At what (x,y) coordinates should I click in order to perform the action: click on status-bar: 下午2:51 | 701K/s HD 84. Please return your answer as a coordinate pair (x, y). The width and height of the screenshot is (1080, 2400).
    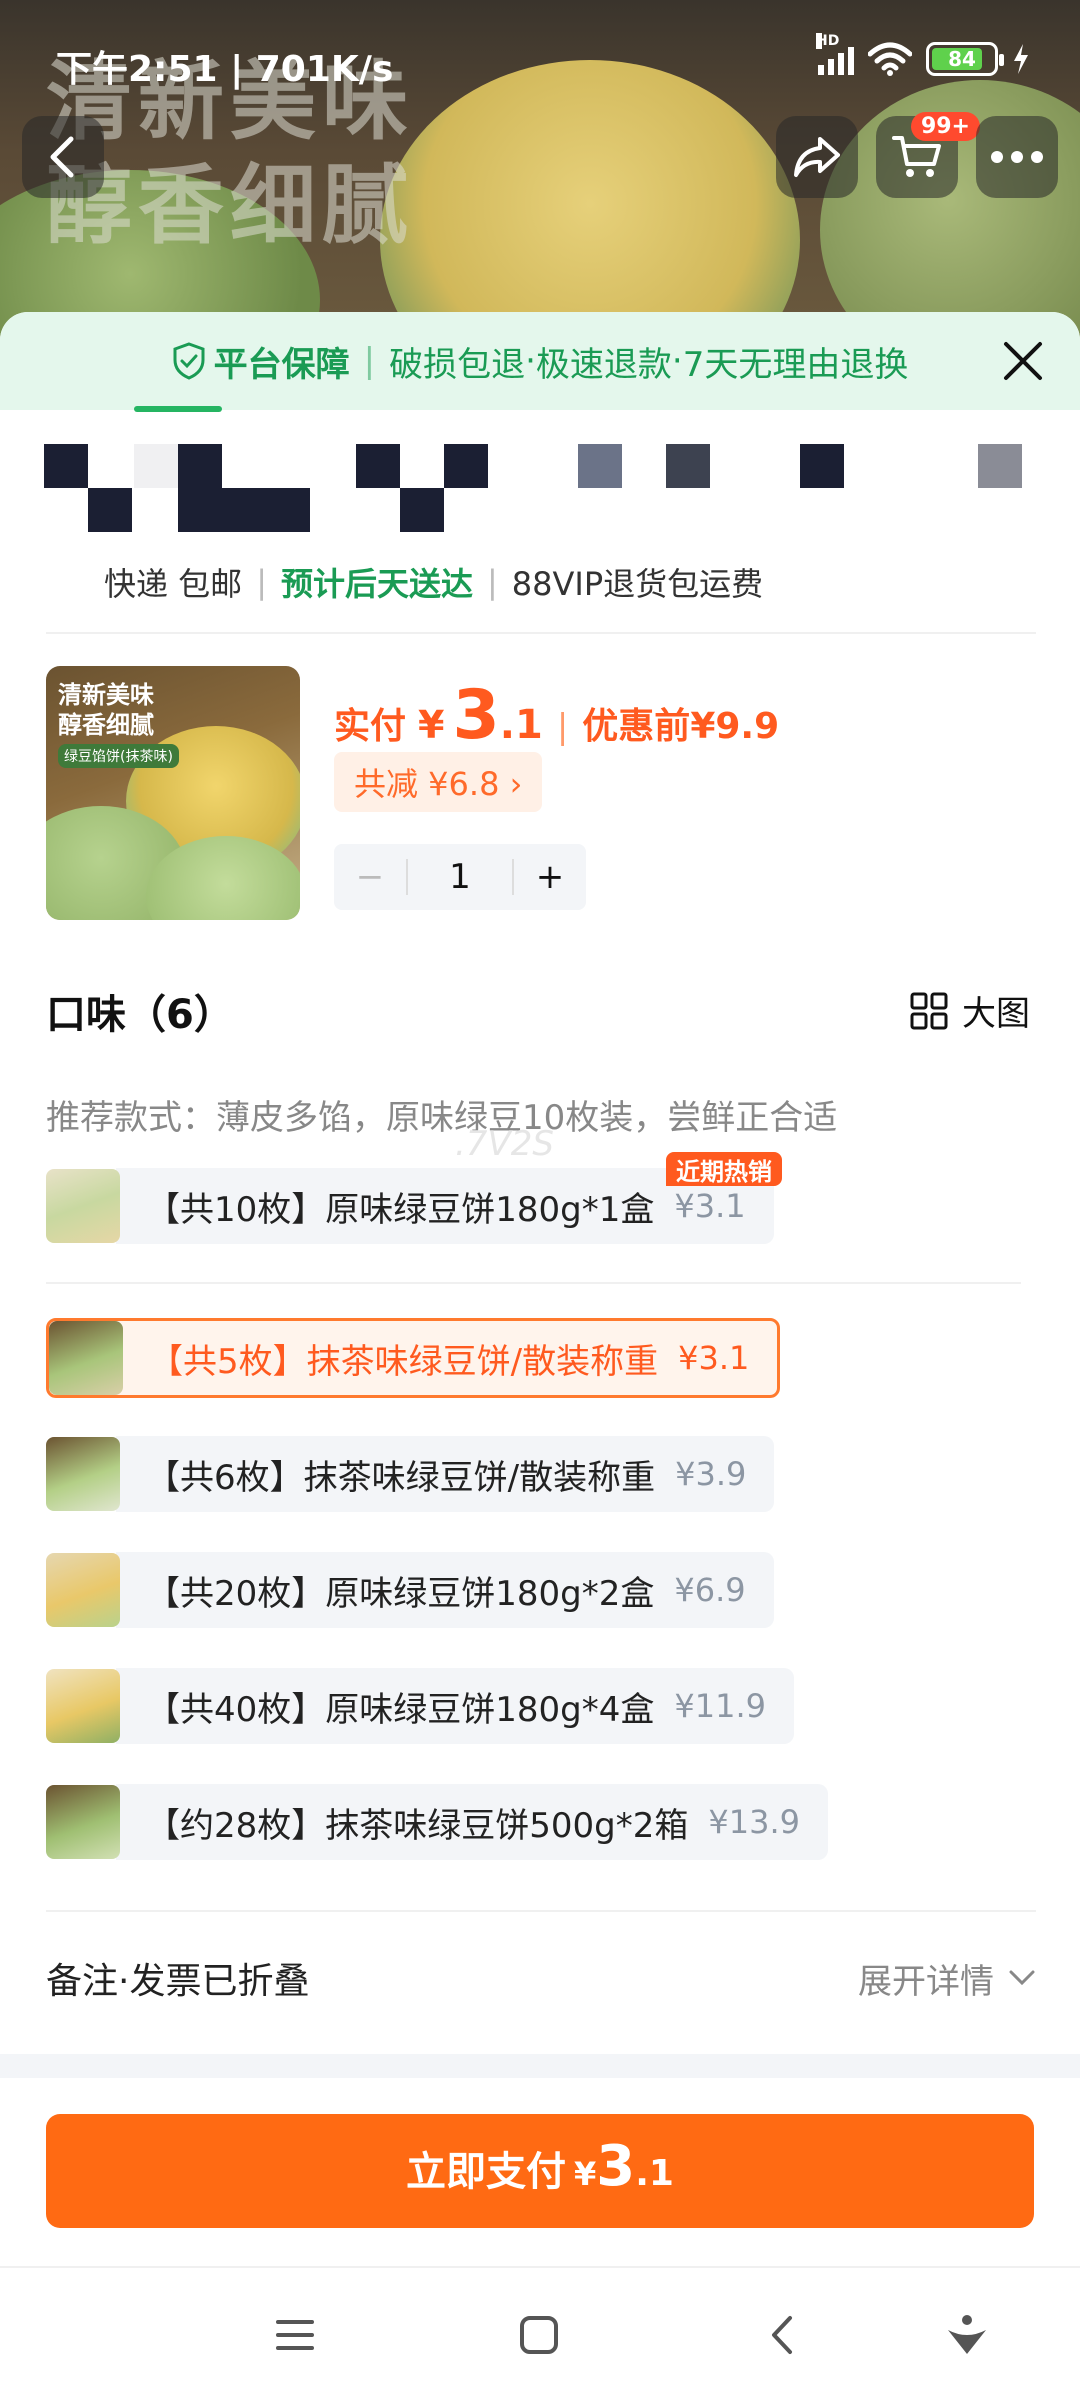
    Looking at the image, I should click on (540, 60).